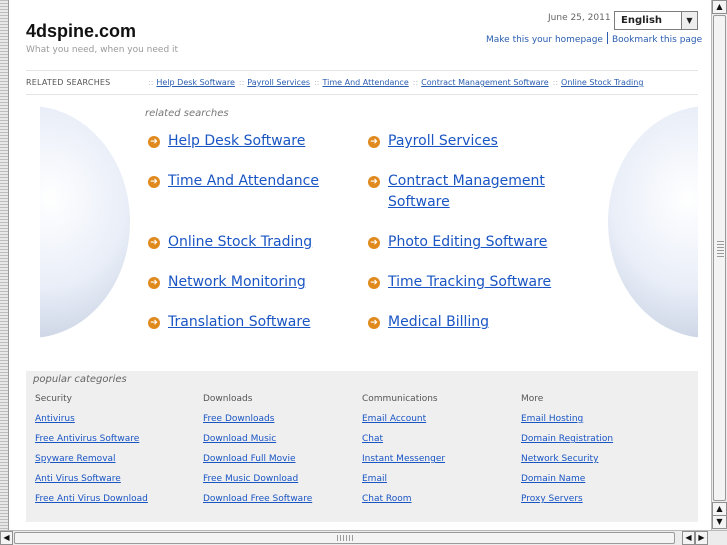 This screenshot has width=727, height=545. I want to click on scroll-down-icon: ▼, so click(719, 522).